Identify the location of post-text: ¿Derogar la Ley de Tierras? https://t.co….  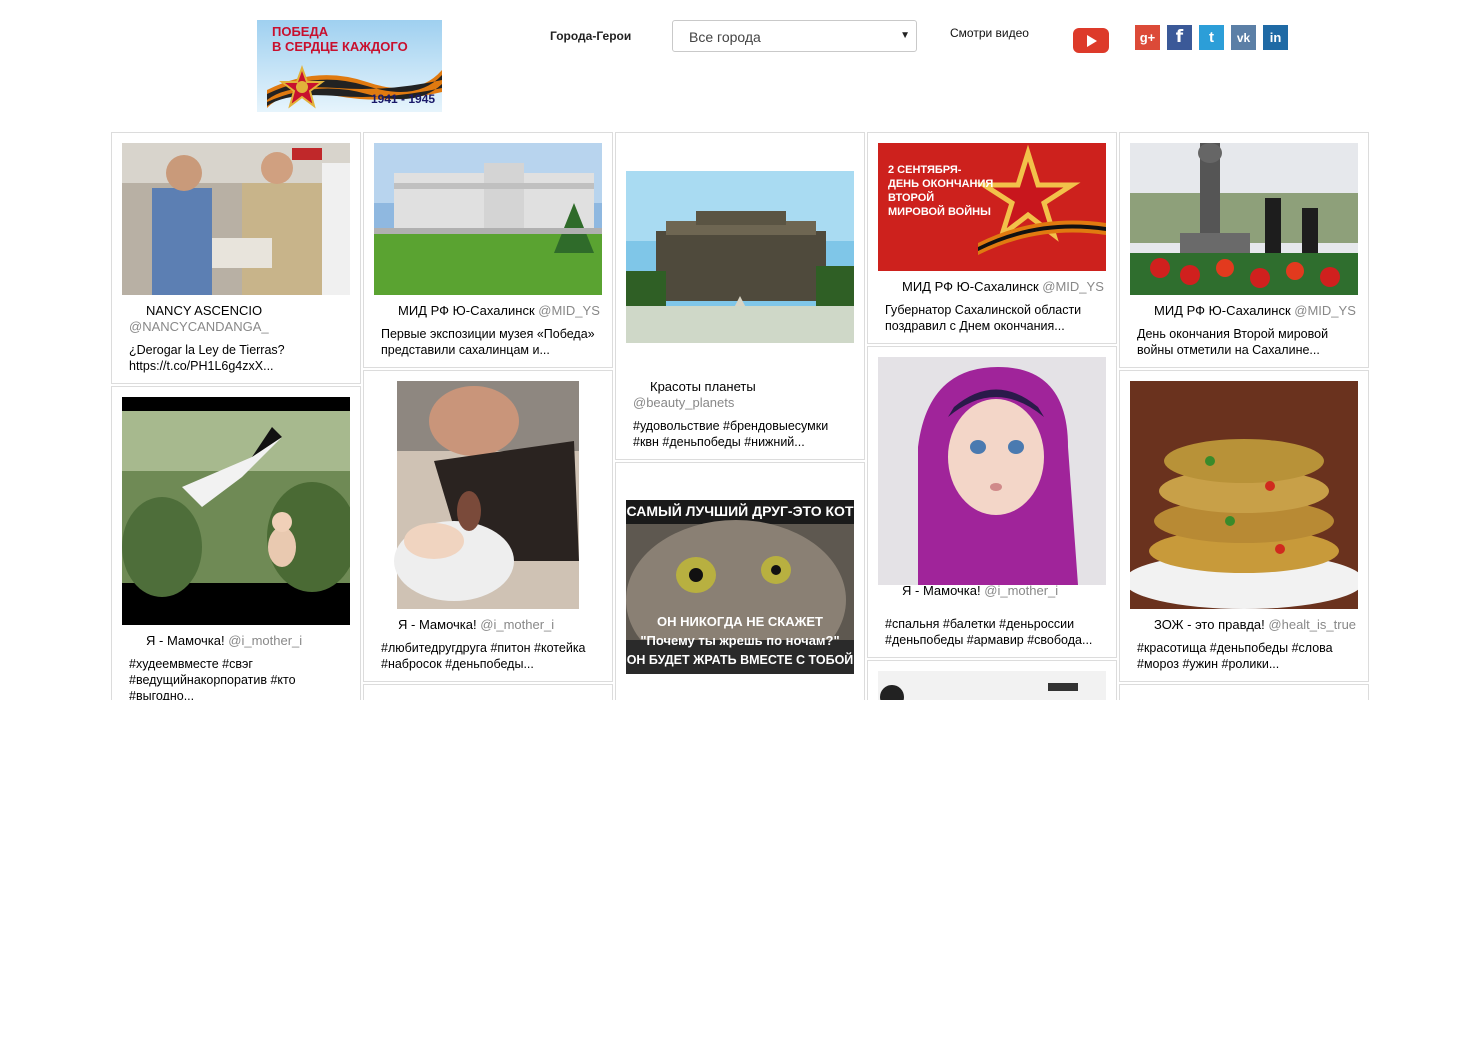
(207, 358).